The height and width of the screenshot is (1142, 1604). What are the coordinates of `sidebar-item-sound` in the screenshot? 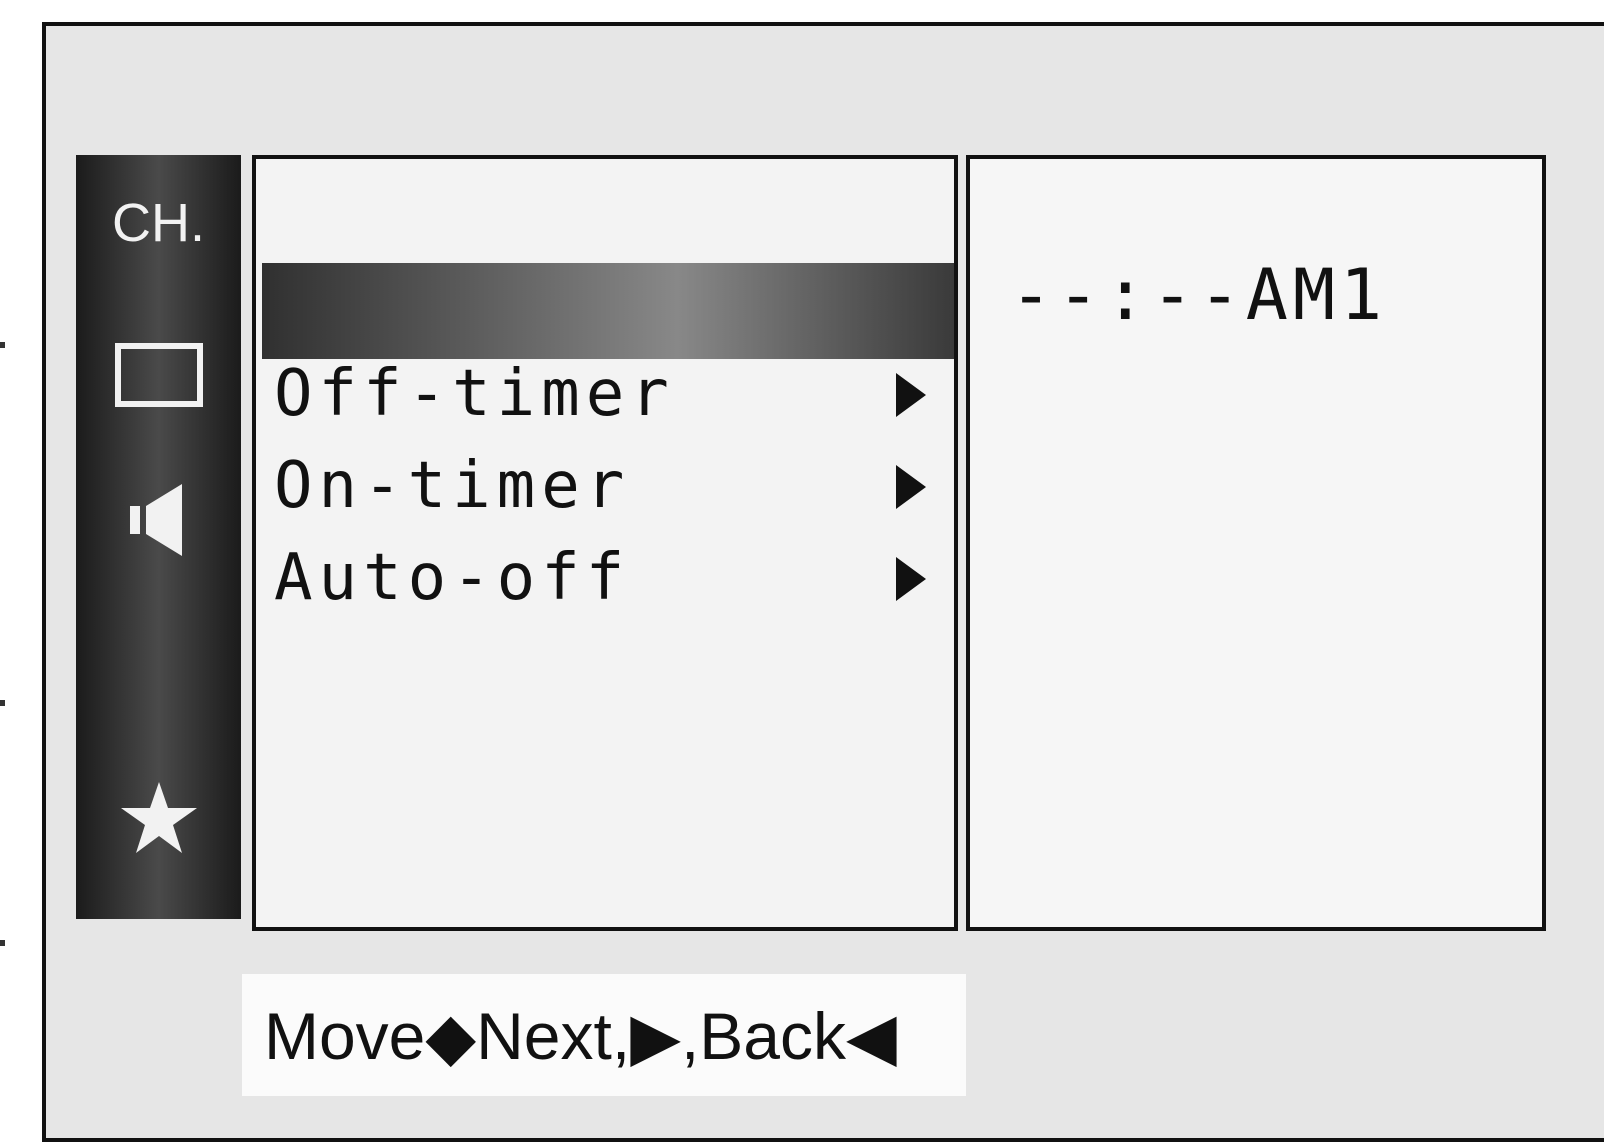 It's located at (158, 520).